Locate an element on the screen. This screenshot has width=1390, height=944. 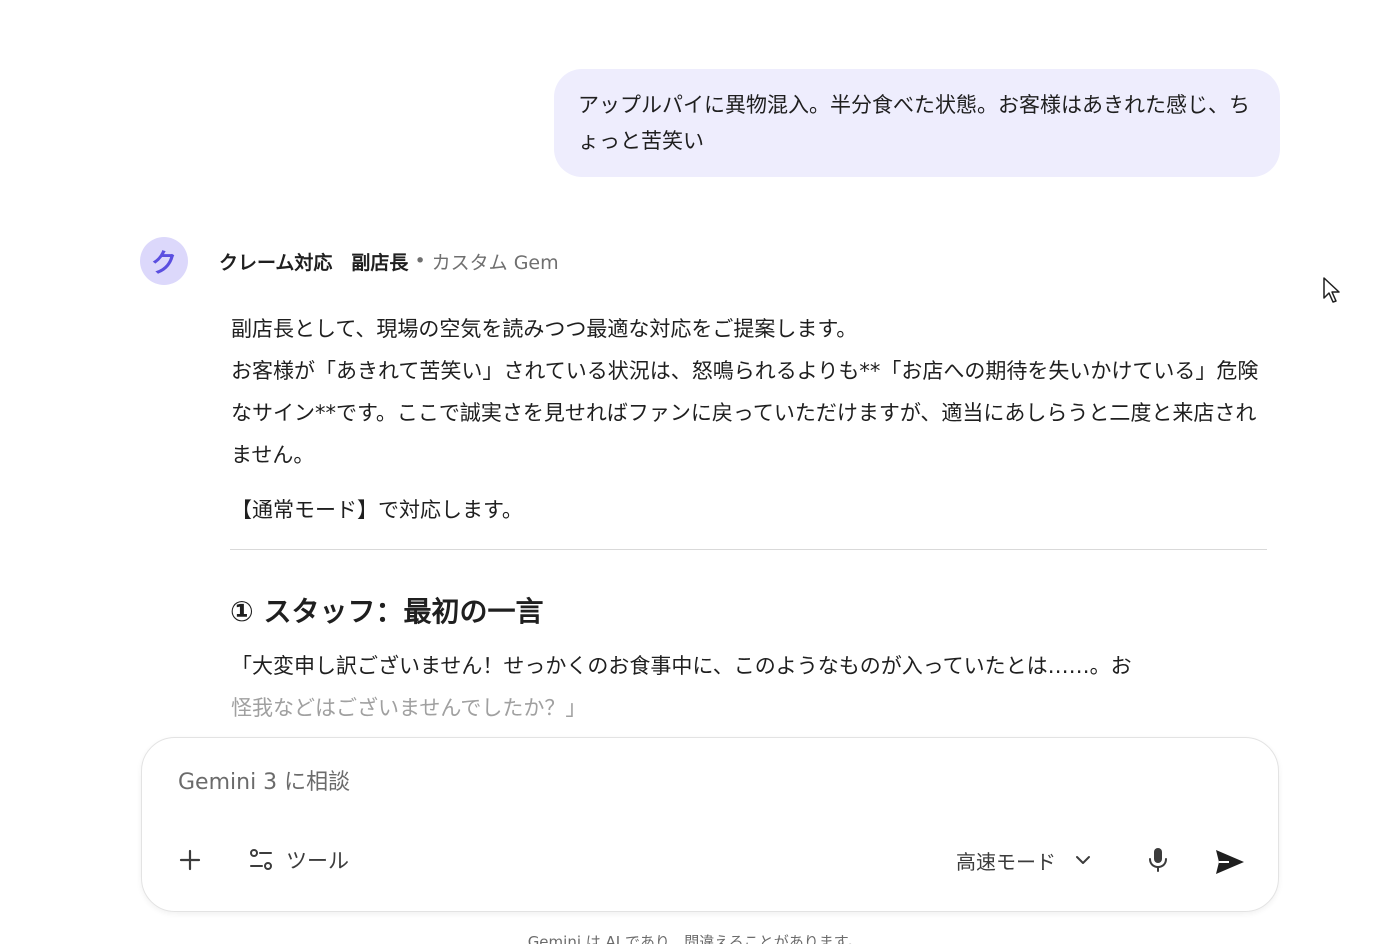
gem-name: クレーム対応 副店長 is located at coordinates (314, 262).